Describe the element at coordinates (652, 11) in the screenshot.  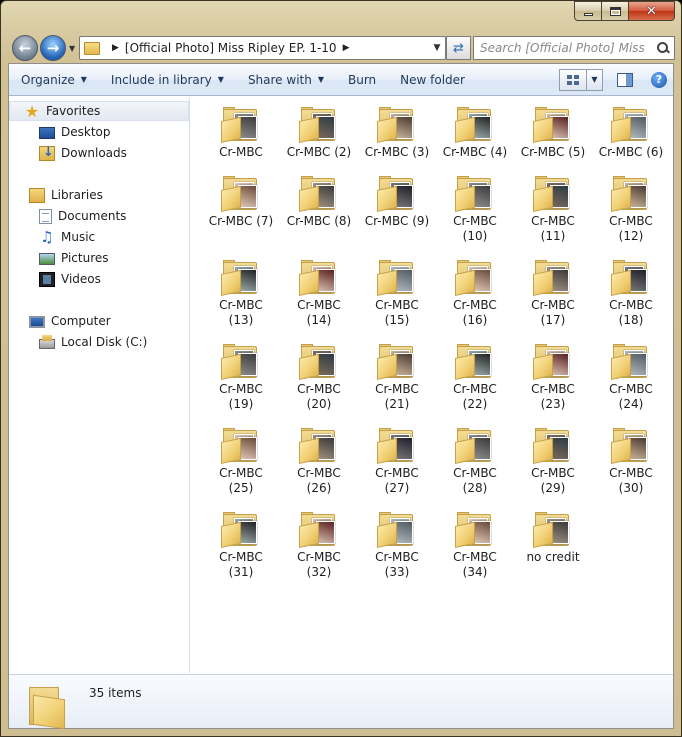
I see `close-button: ✕` at that location.